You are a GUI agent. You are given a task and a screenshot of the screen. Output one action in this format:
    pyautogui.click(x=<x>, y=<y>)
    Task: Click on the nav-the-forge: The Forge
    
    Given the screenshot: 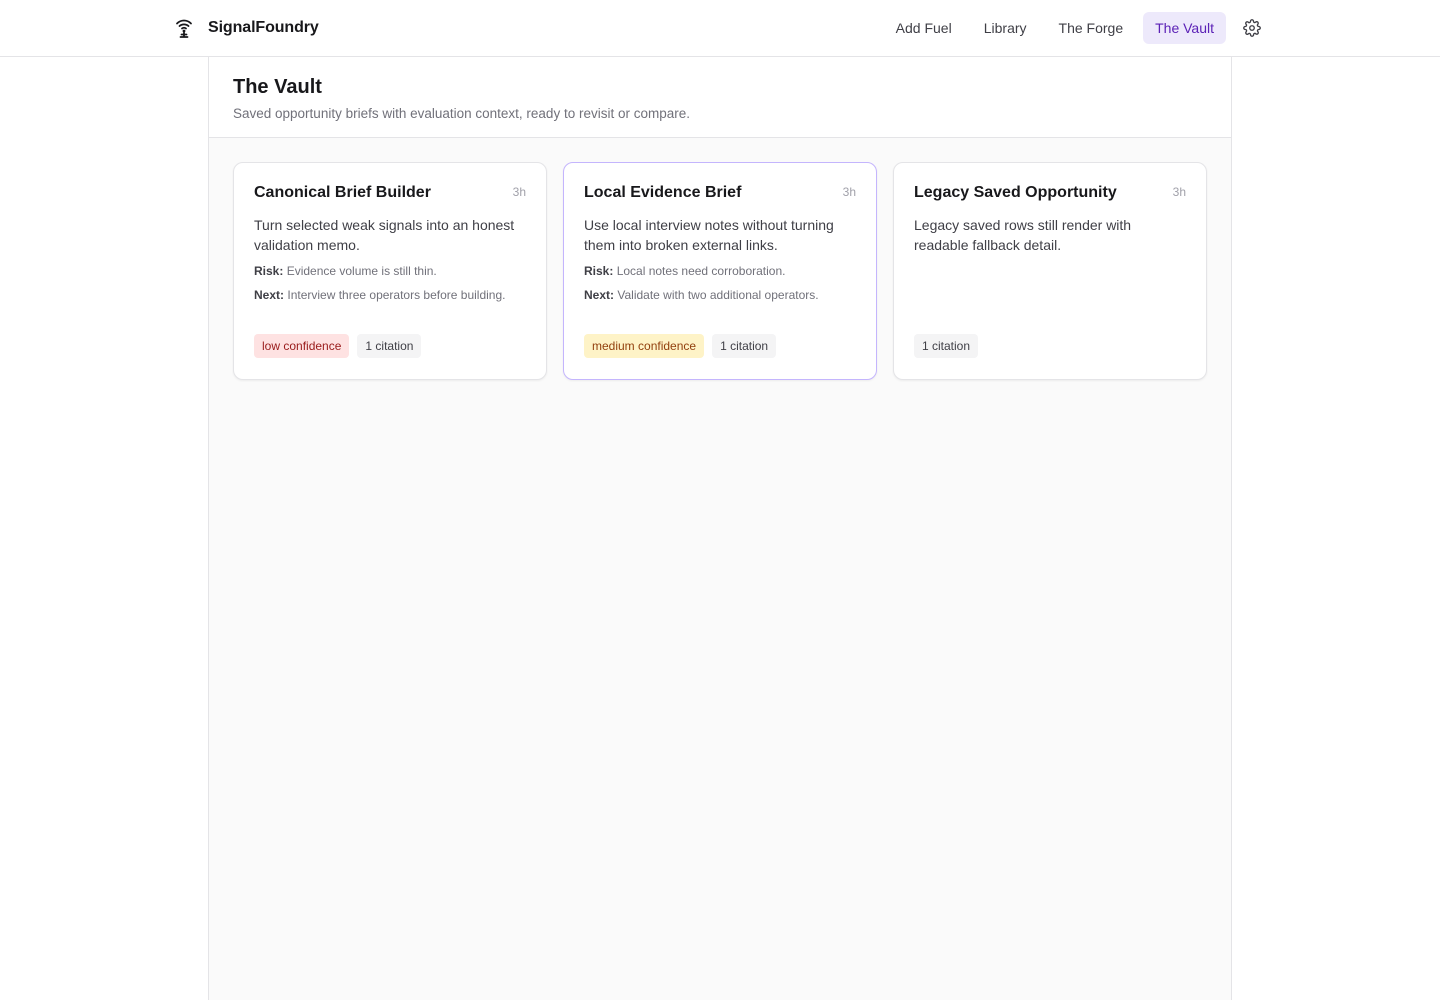 What is the action you would take?
    pyautogui.click(x=1091, y=28)
    